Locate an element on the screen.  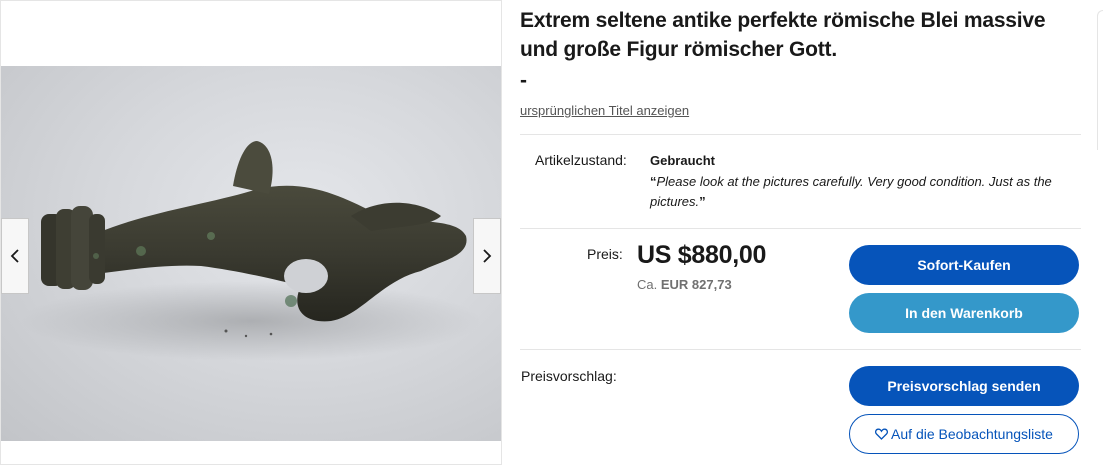
show-original-title-link: ursprünglichen Titel anzeigen is located at coordinates (604, 110).